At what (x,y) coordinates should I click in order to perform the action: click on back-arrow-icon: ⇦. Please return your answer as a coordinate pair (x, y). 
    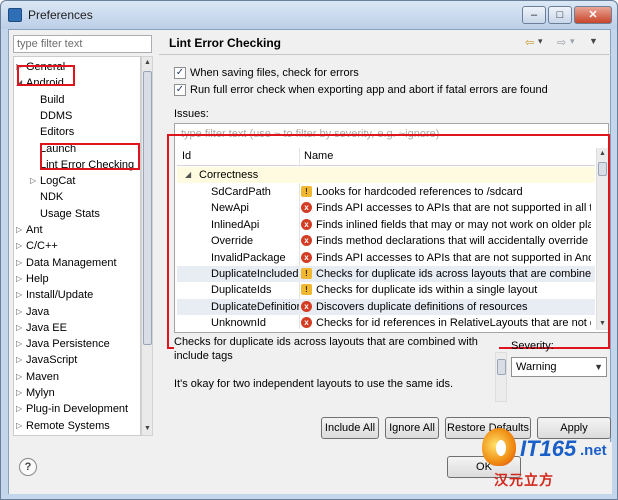
    Looking at the image, I should click on (529, 43).